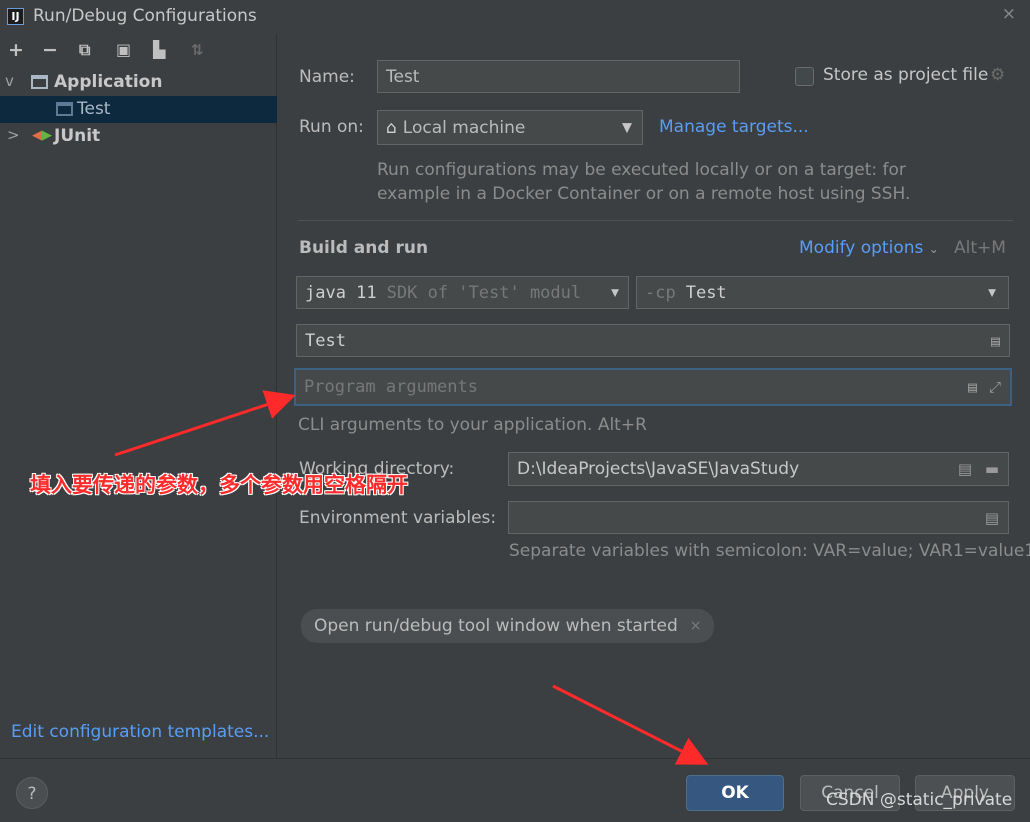 The height and width of the screenshot is (822, 1030). What do you see at coordinates (197, 50) in the screenshot?
I see `sort-icon: ⇅` at bounding box center [197, 50].